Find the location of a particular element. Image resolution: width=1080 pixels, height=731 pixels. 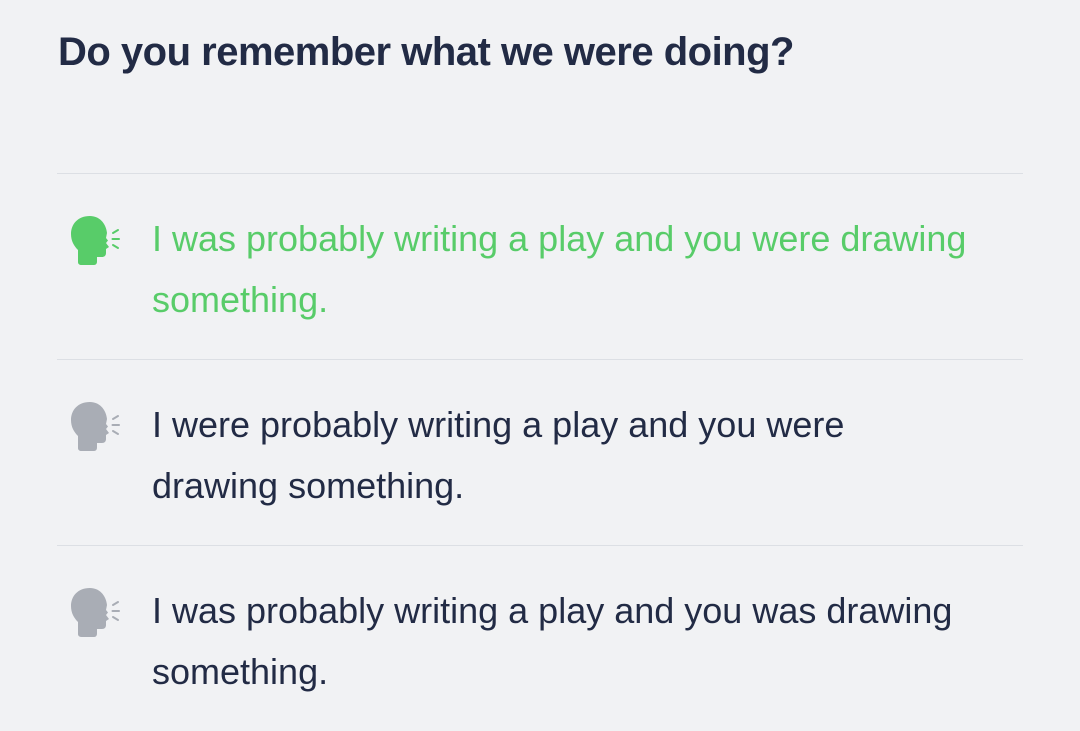

question-title: Do you remember what we were doing? is located at coordinates (426, 52).